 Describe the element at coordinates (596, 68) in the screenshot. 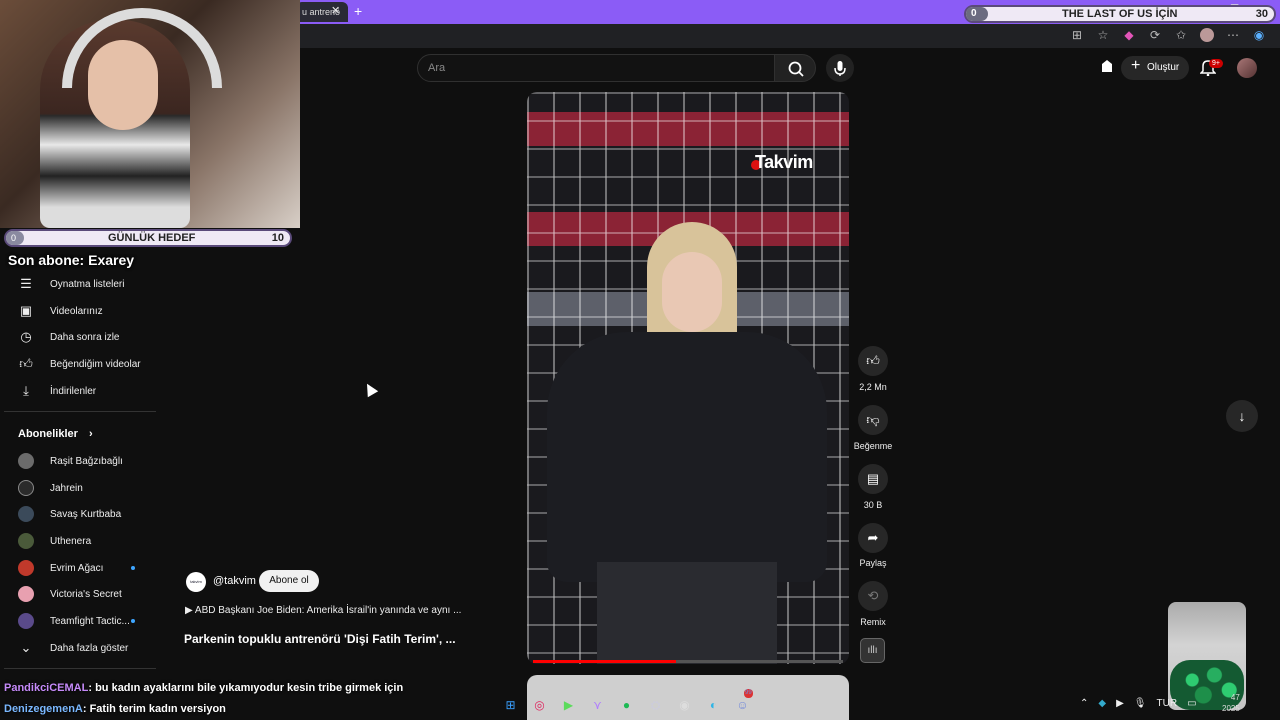

I see `search-input: Ara` at that location.